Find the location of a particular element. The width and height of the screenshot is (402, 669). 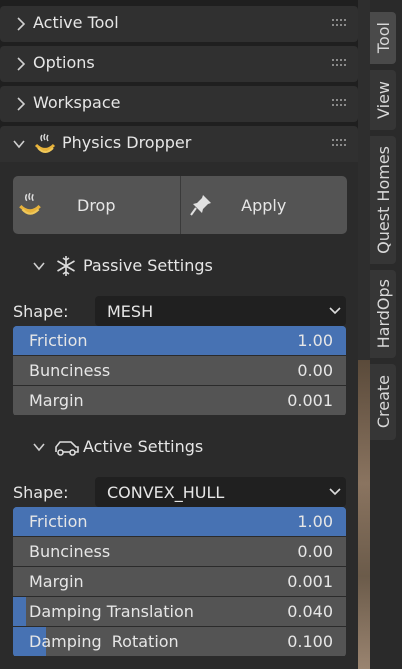

field-label: Damping Translation is located at coordinates (111, 611).